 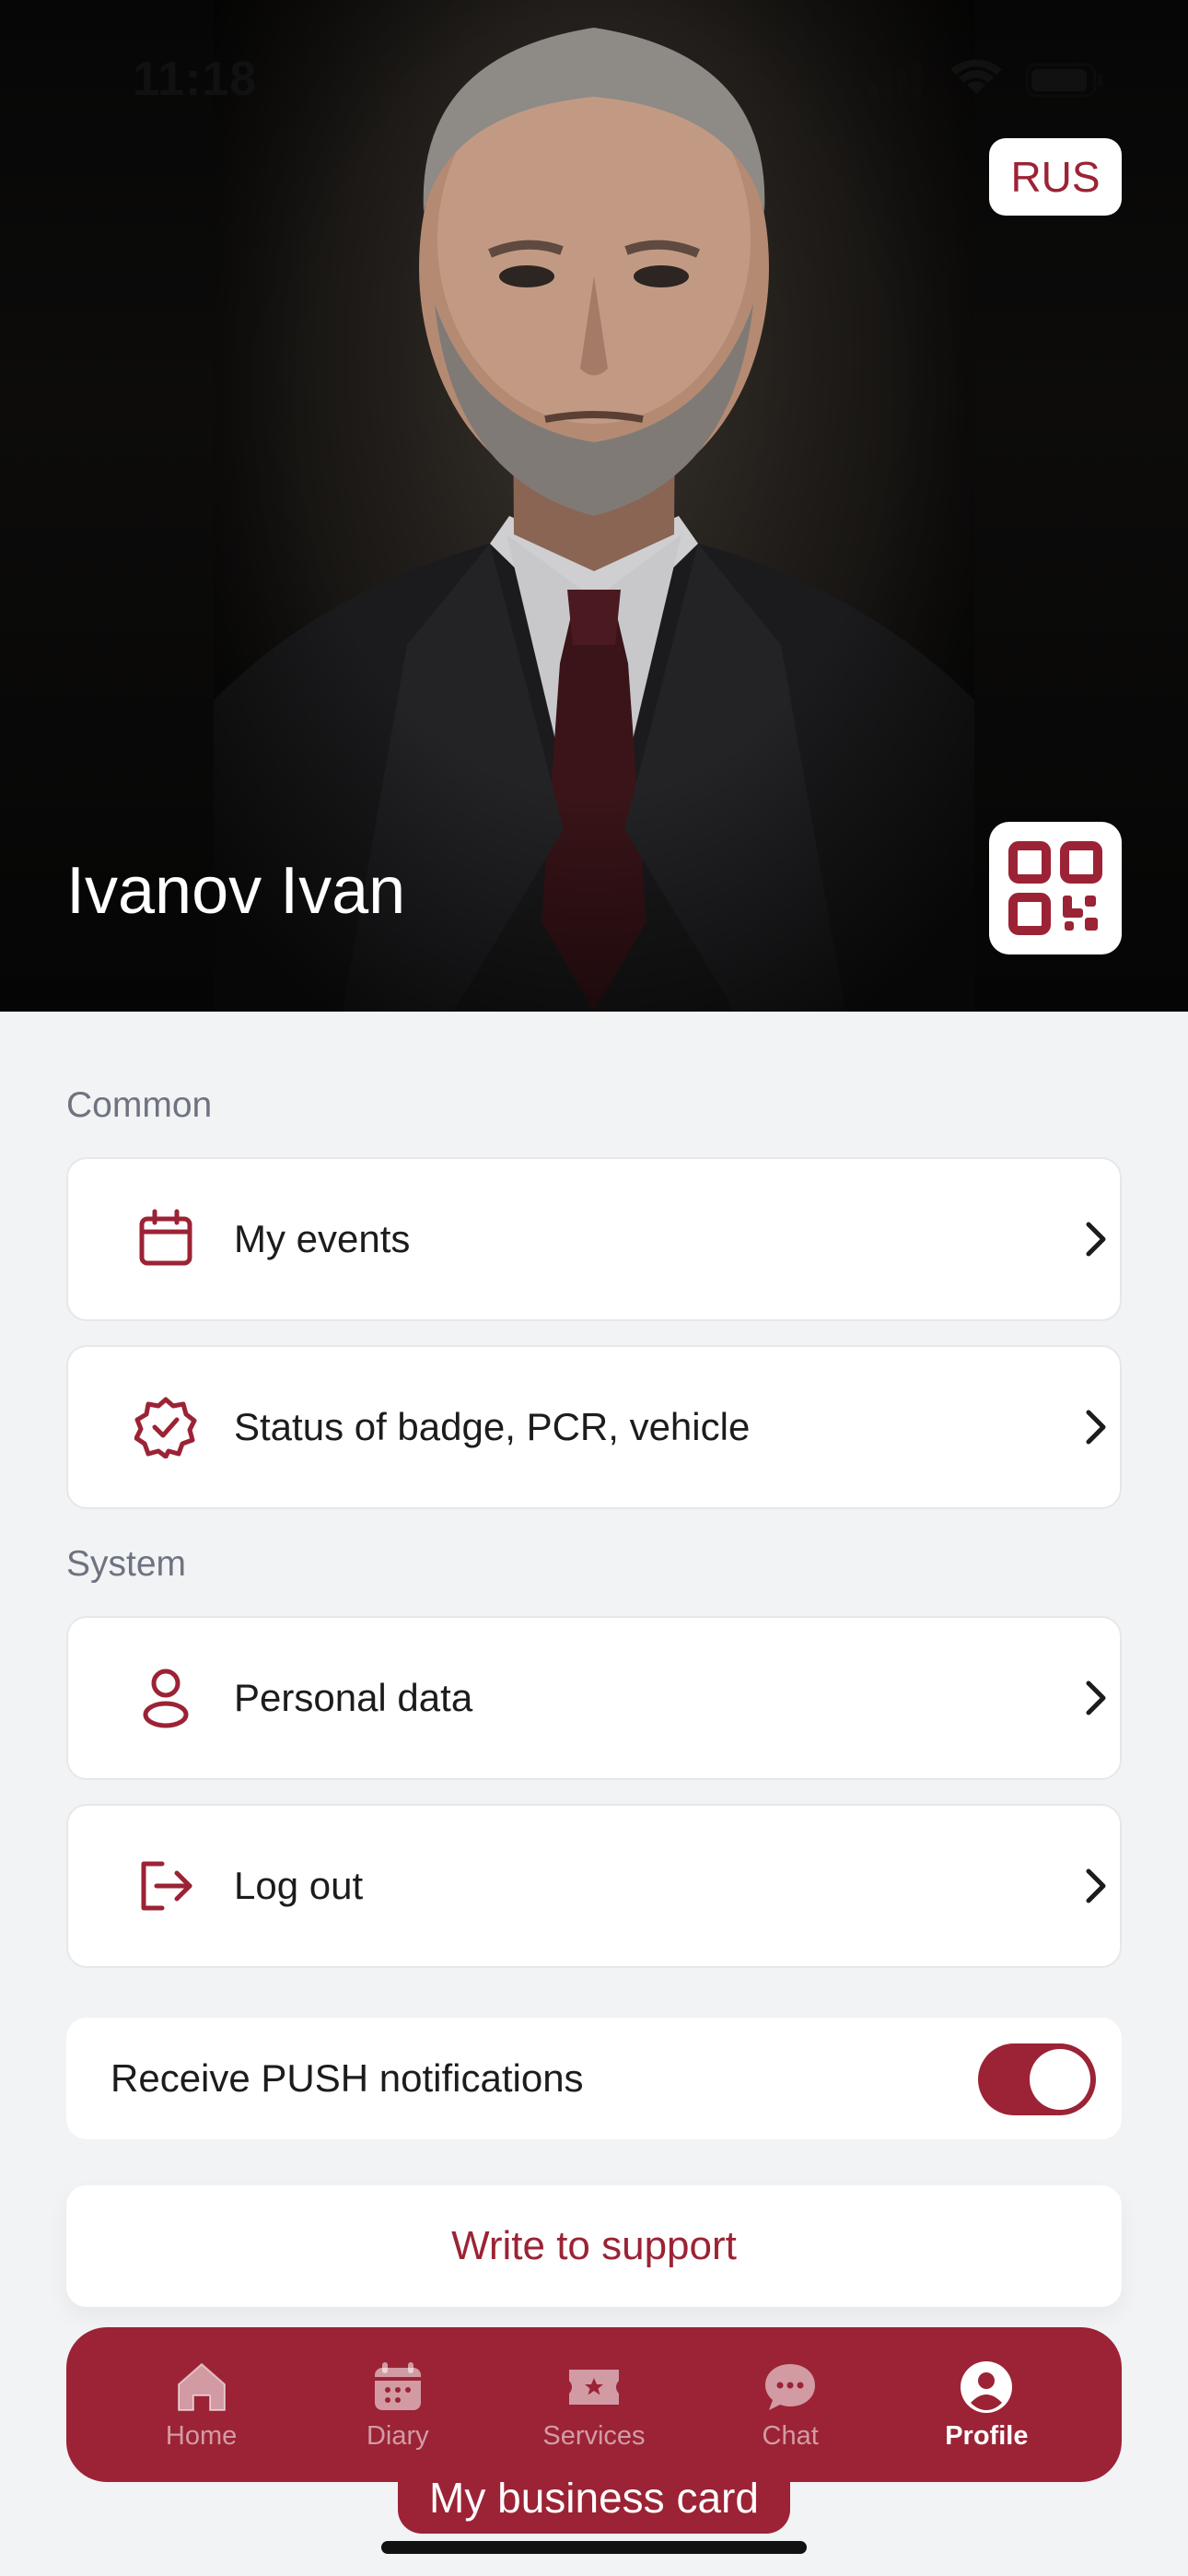 What do you see at coordinates (594, 1239) in the screenshot?
I see `menu-item-my-events: My events` at bounding box center [594, 1239].